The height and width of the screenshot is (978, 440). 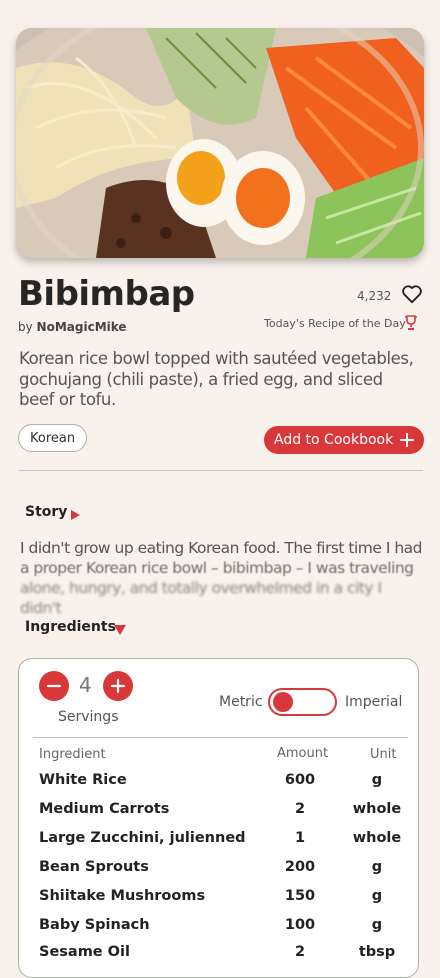 I want to click on decrease-servings-button, so click(x=54, y=686).